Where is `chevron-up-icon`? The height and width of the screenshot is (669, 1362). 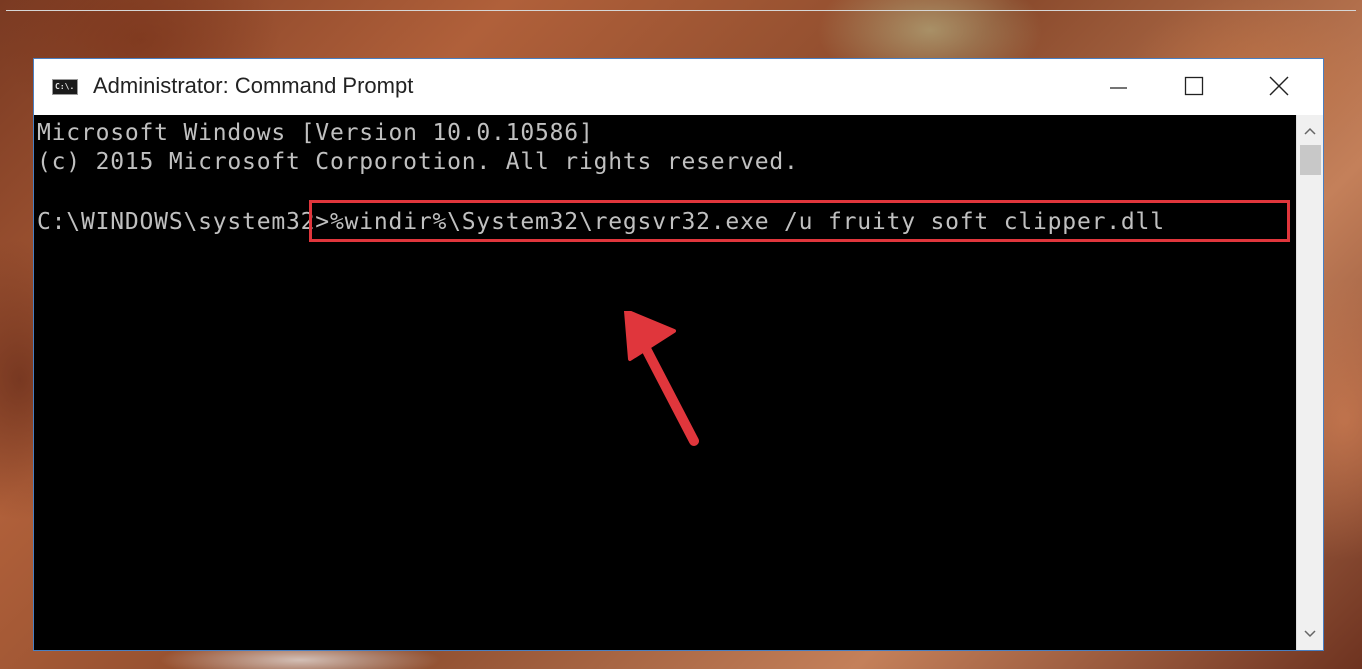 chevron-up-icon is located at coordinates (1310, 131).